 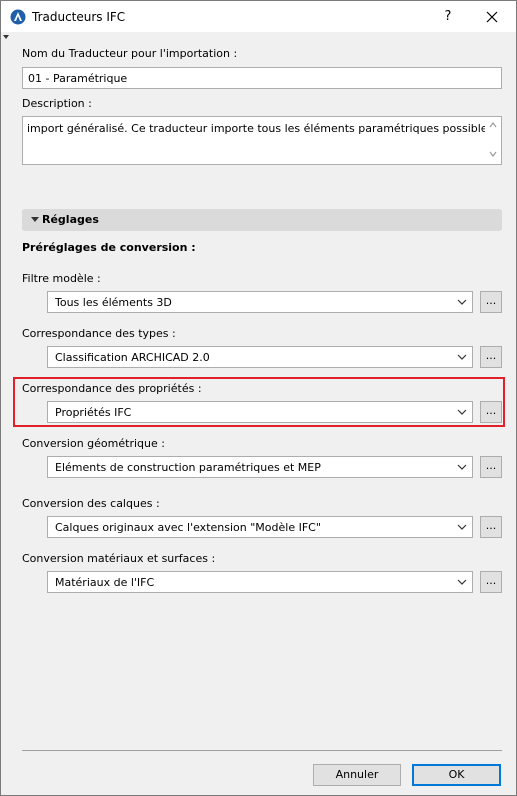 I want to click on model-filter-label: Filtre modèle :, so click(x=61, y=278).